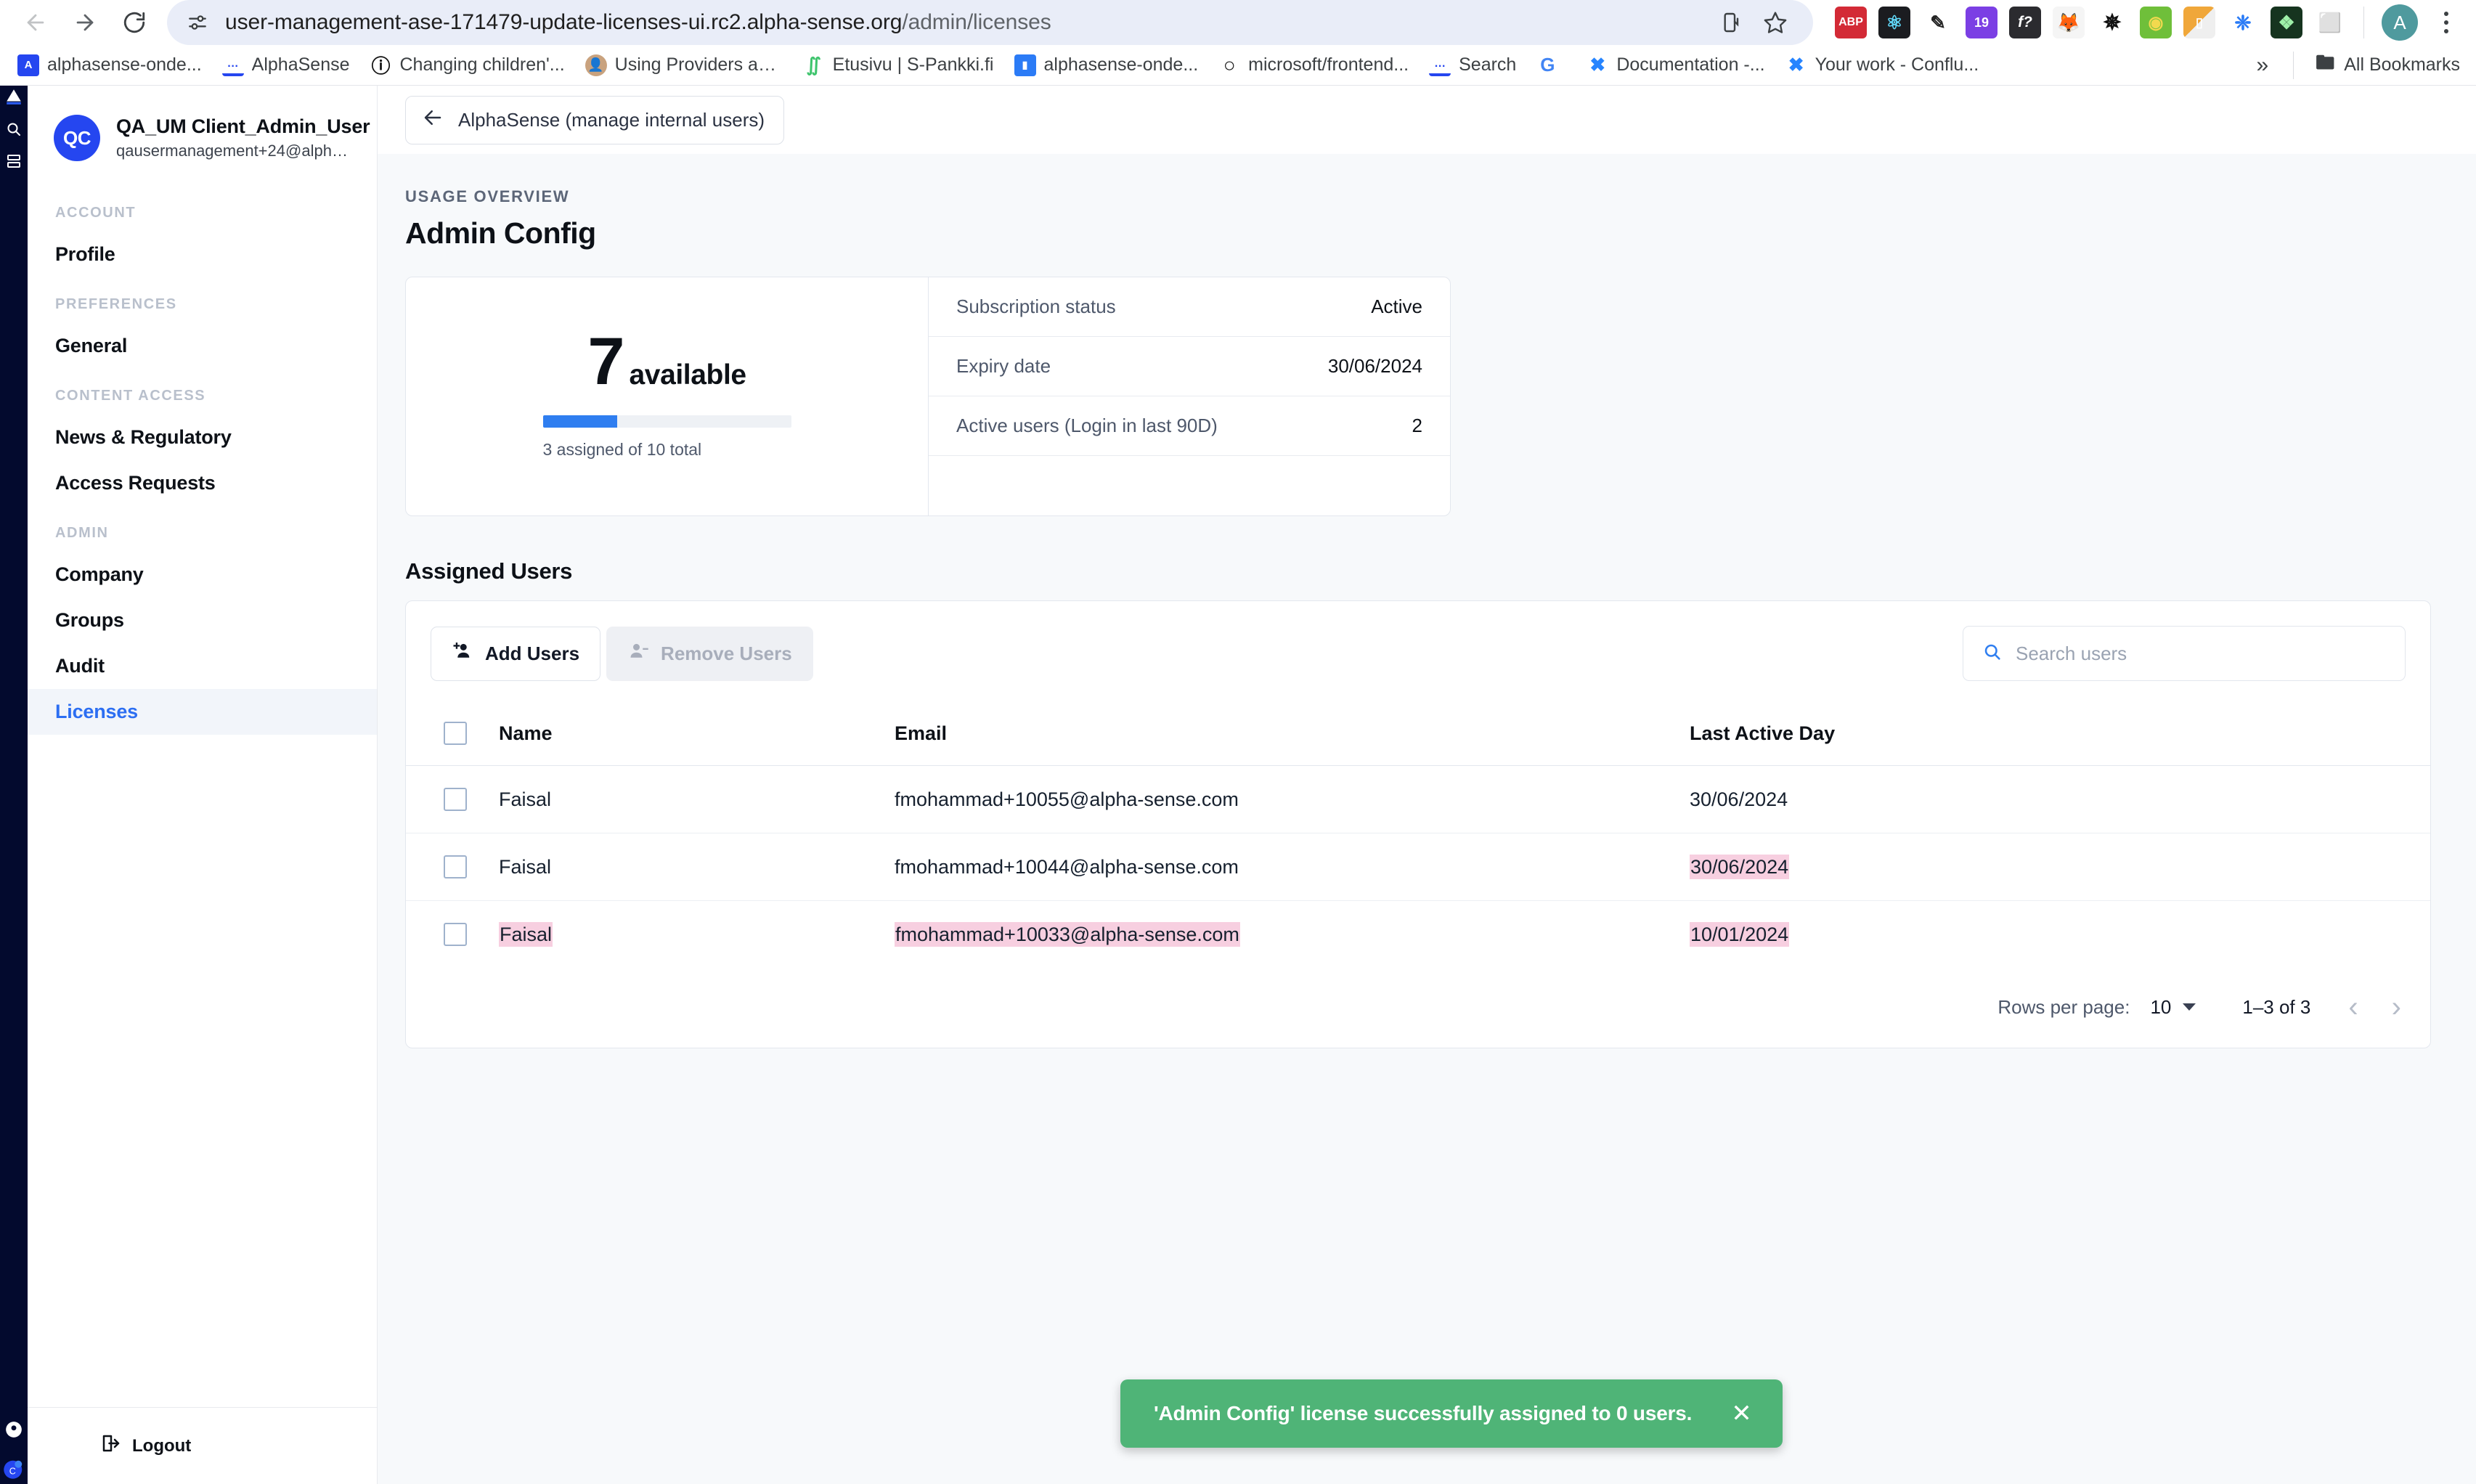 Image resolution: width=2476 pixels, height=1484 pixels. What do you see at coordinates (2353, 1007) in the screenshot?
I see `chevron-left-icon: ‹` at bounding box center [2353, 1007].